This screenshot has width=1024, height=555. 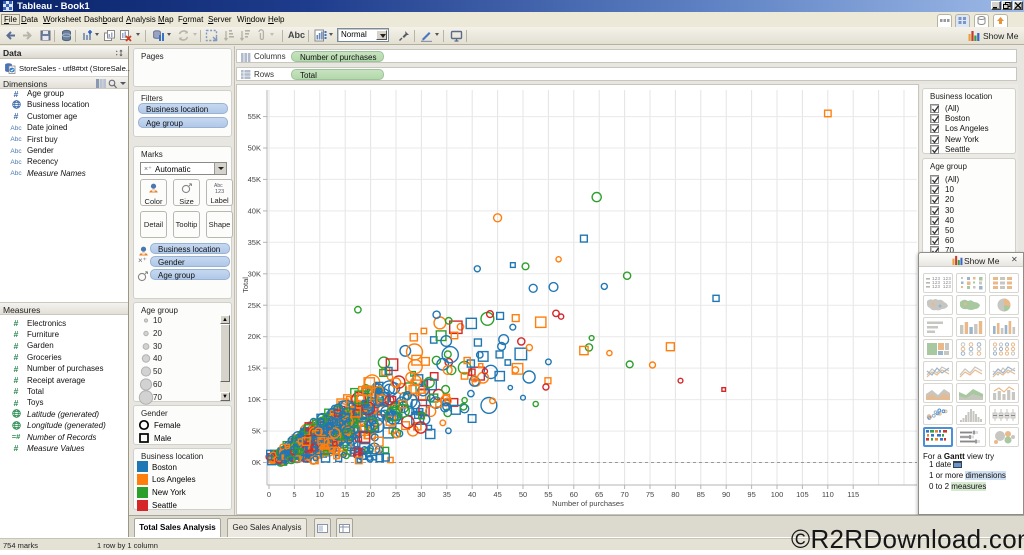 I want to click on svg-text: 100, so click(x=777, y=494).